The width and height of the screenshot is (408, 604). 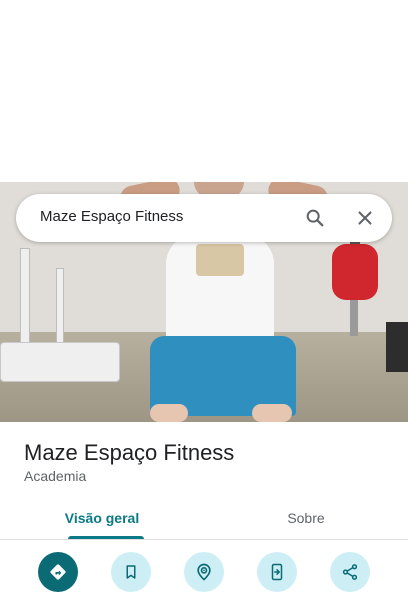 What do you see at coordinates (306, 518) in the screenshot?
I see `tab-about: Sobre` at bounding box center [306, 518].